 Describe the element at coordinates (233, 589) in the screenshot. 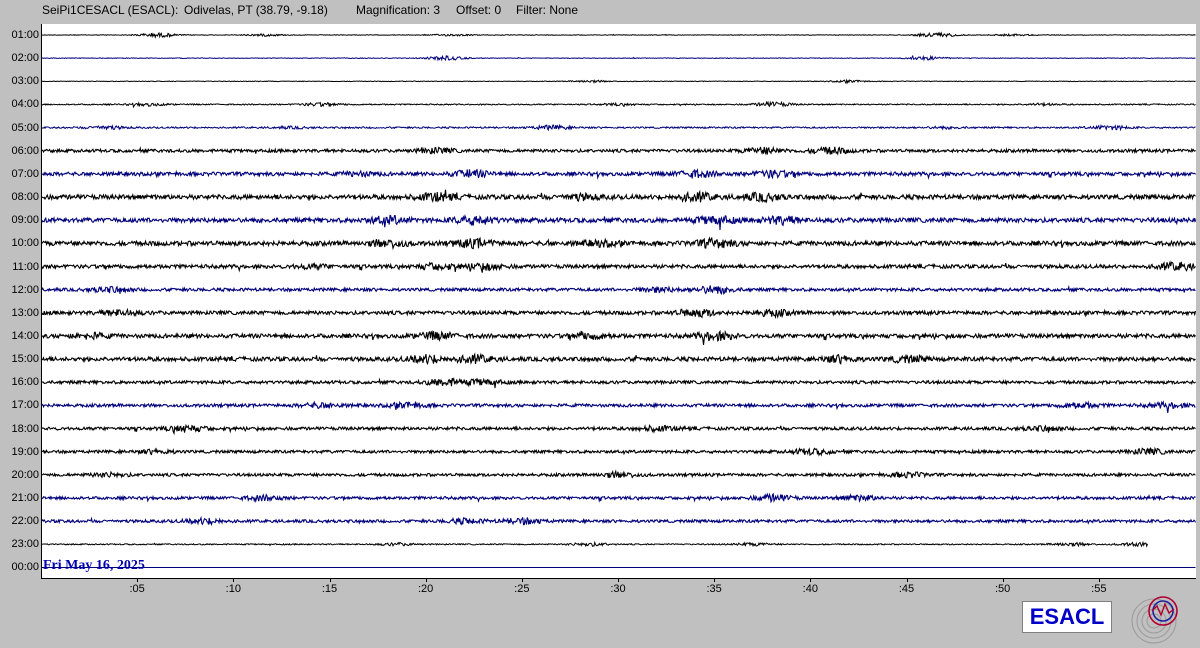

I see `minute-label: :10` at that location.